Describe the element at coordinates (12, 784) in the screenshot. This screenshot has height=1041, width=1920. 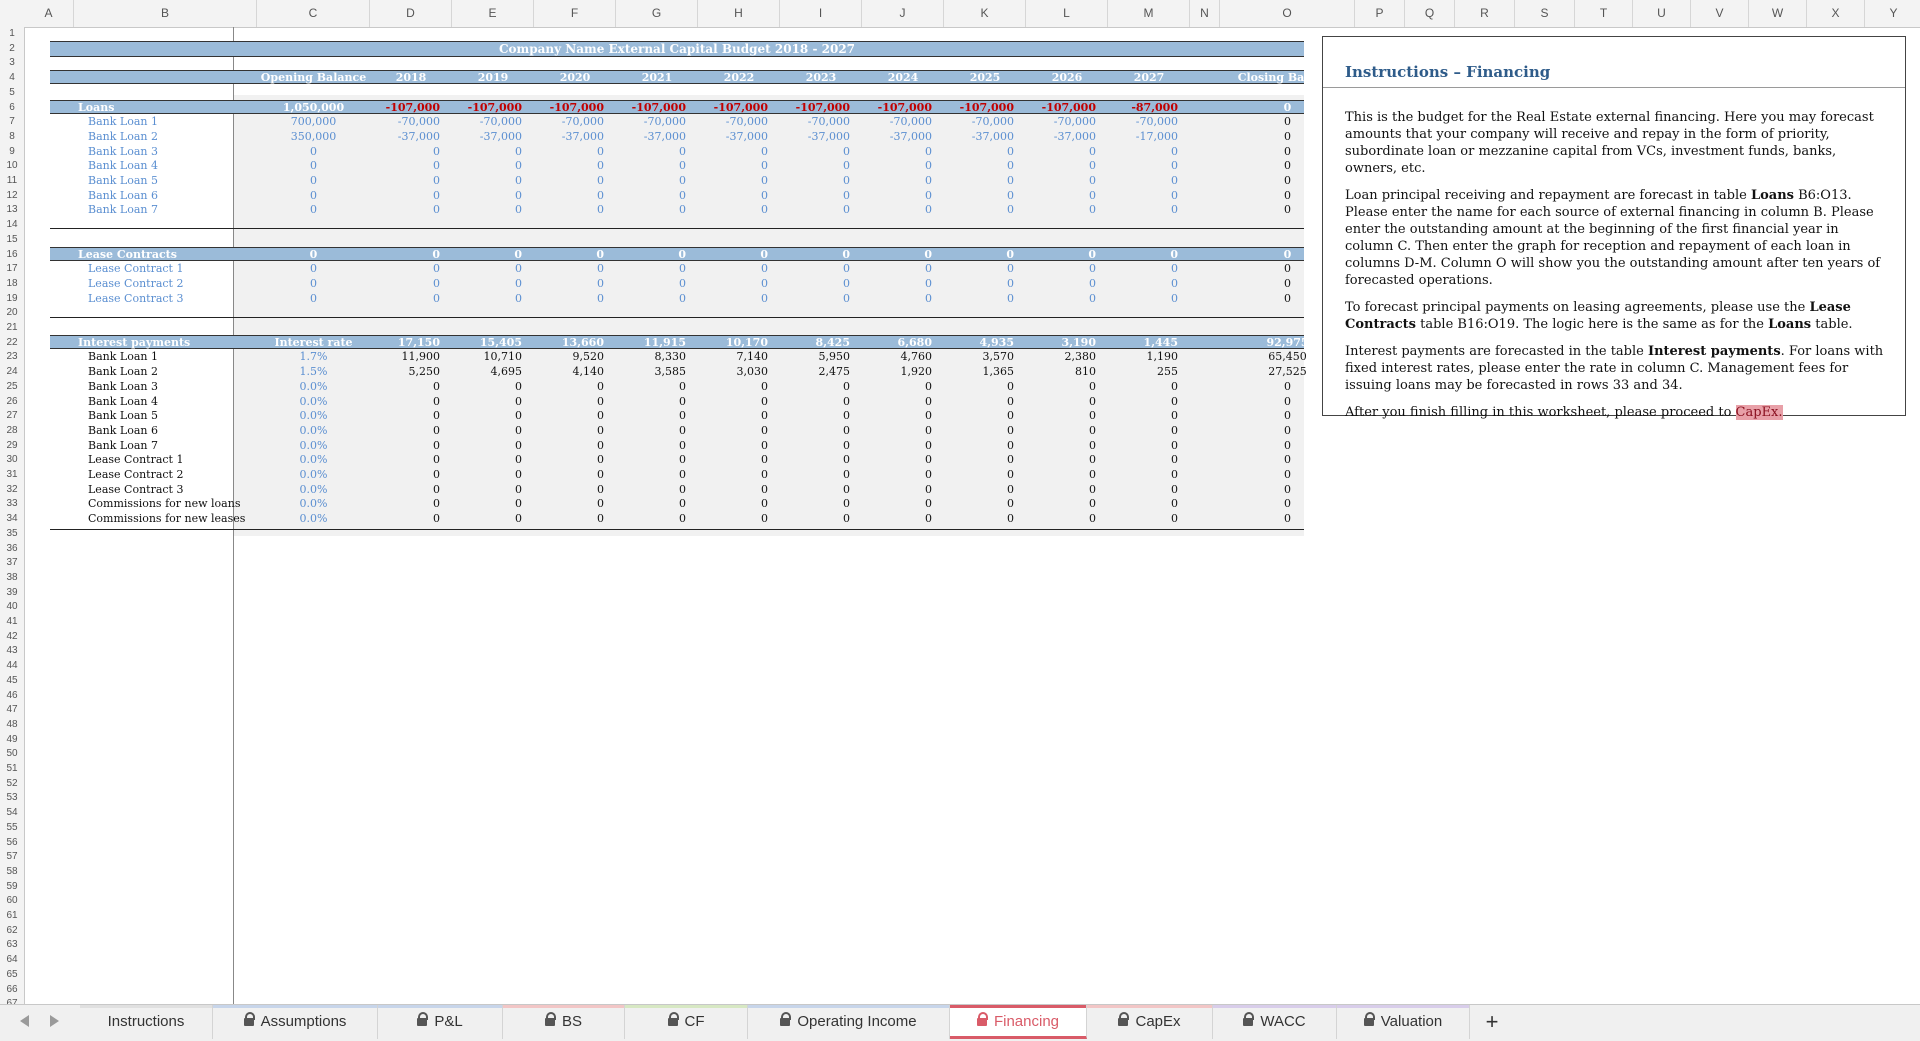
I see `row-header: 52` at that location.